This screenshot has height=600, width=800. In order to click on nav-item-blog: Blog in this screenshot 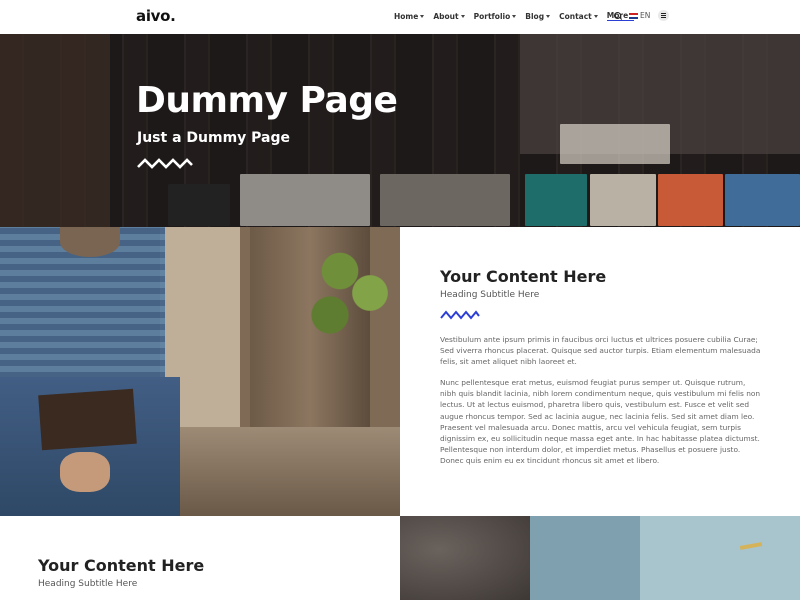, I will do `click(538, 16)`.